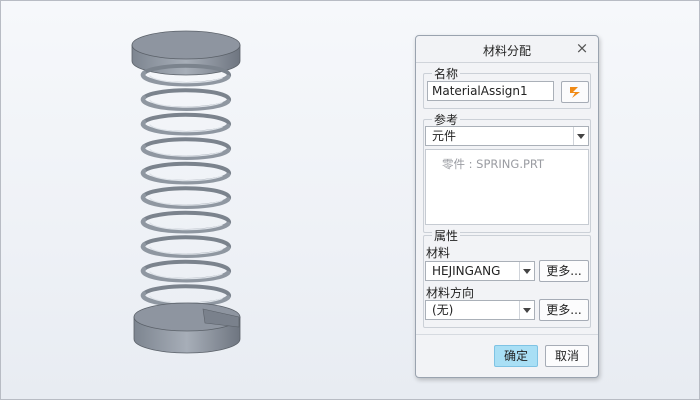  I want to click on bottom-end-cap, so click(187, 328).